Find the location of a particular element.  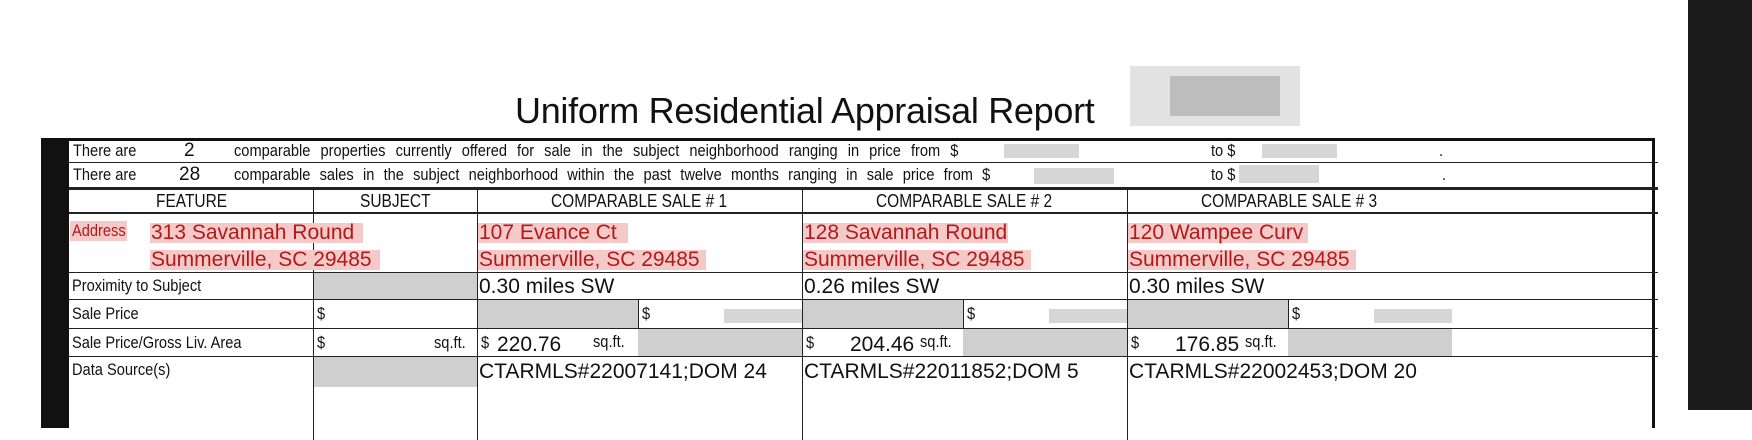

comp2-address-line1: 128 Savannah Round is located at coordinates (906, 232).